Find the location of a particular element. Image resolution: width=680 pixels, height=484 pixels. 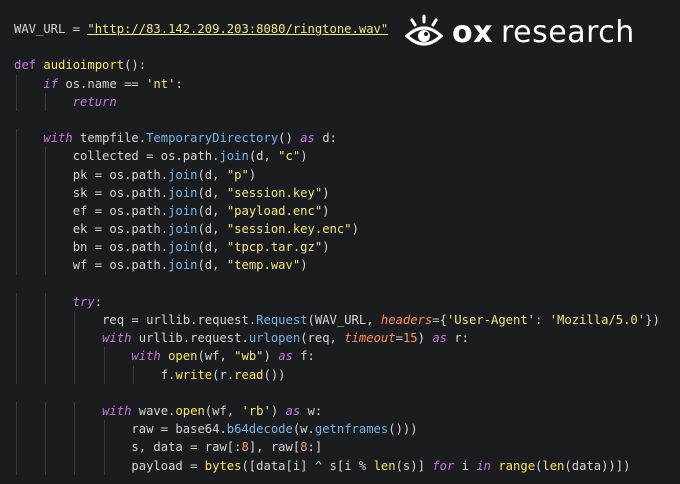

code-token: "session.key" is located at coordinates (274, 192).